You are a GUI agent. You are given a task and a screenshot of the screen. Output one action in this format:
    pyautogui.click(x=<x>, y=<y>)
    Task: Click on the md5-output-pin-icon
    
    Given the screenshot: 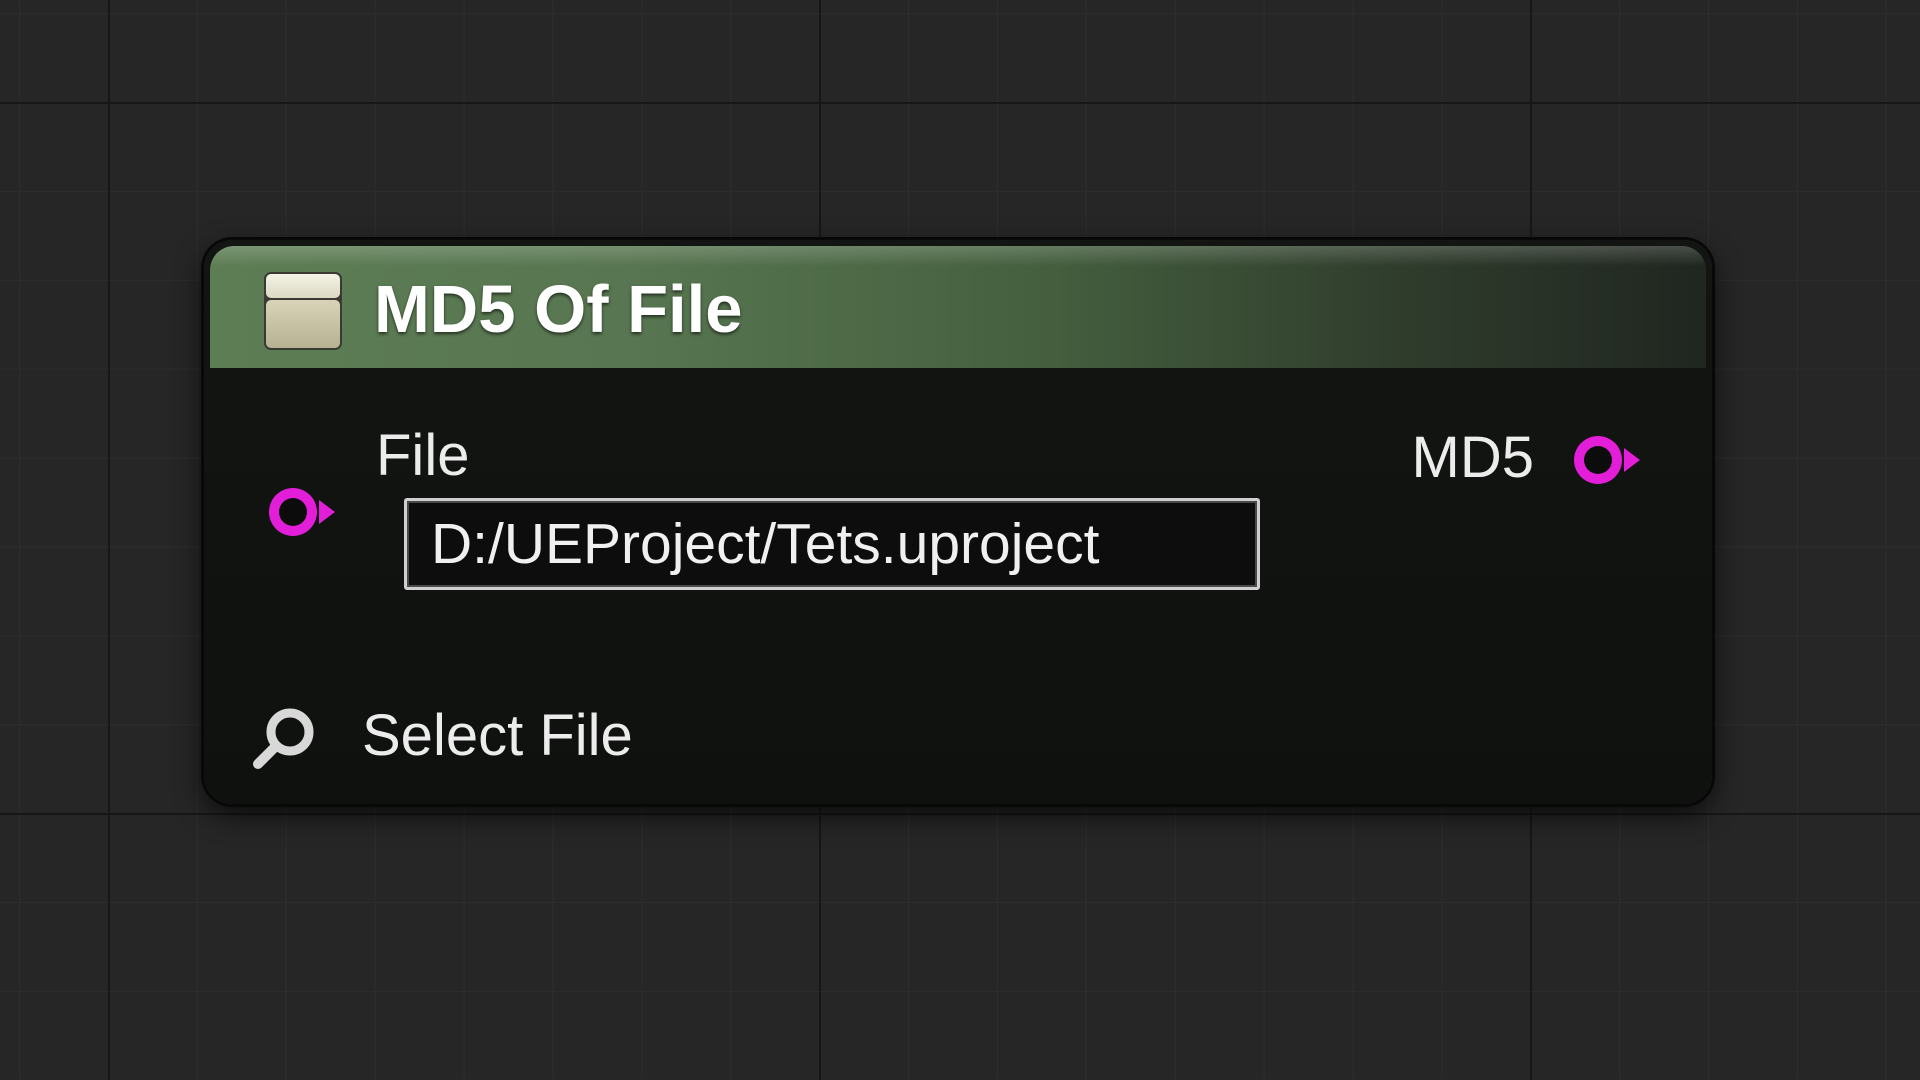 What is the action you would take?
    pyautogui.click(x=1608, y=460)
    